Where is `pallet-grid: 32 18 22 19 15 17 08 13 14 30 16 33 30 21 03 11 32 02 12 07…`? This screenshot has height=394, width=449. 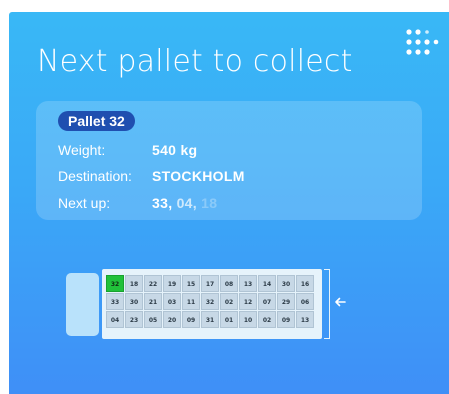 pallet-grid: 32 18 22 19 15 17 08 13 14 30 16 33 30 21 03 11 32 02 12 07… is located at coordinates (210, 301).